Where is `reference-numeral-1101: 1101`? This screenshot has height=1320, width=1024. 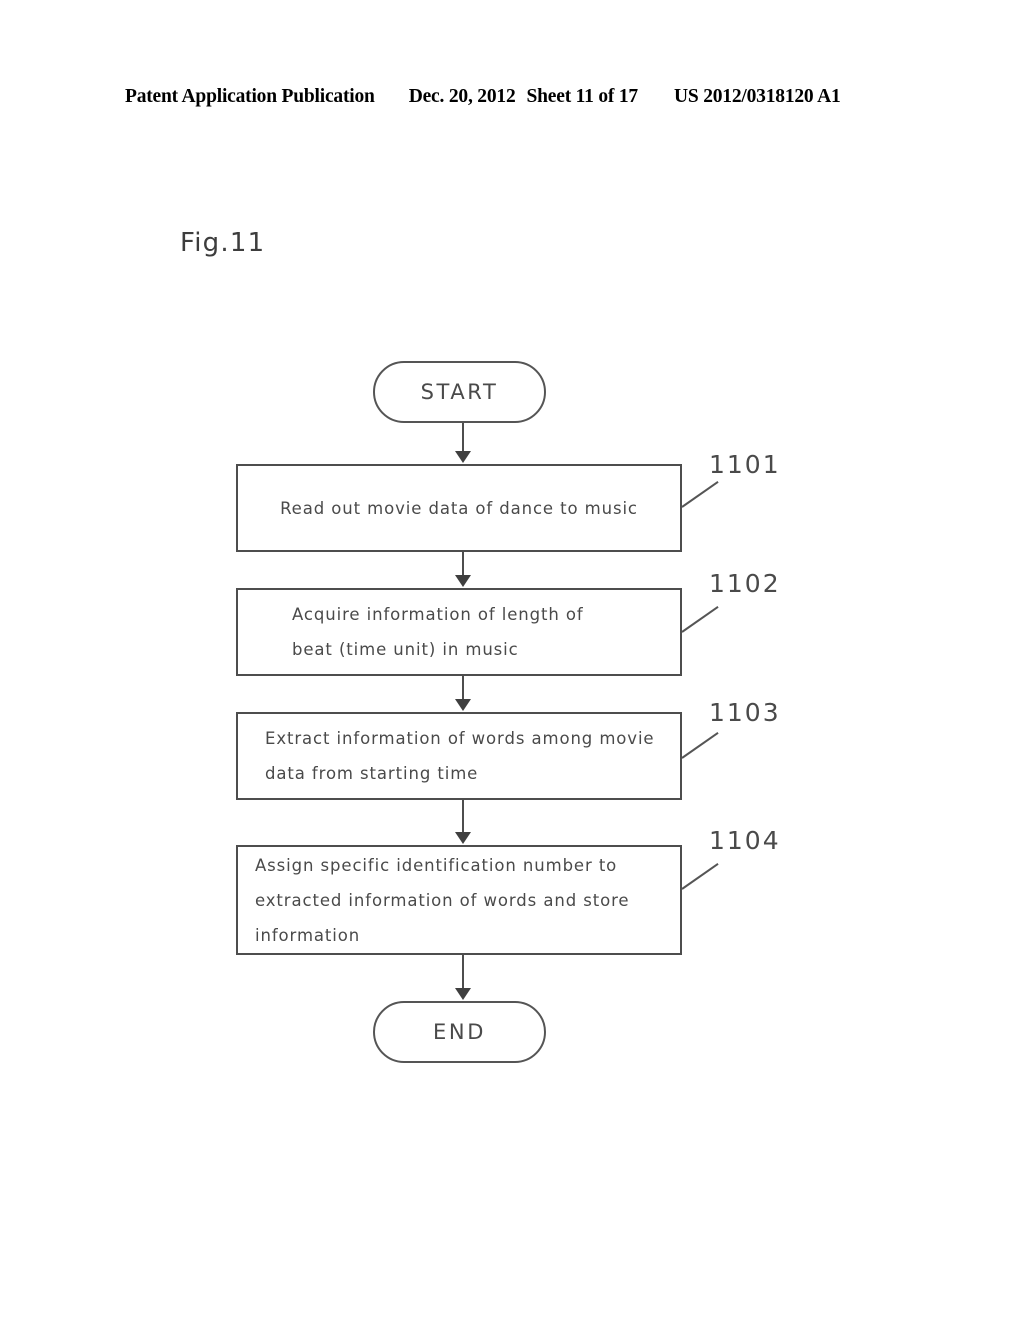
reference-numeral-1101: 1101 is located at coordinates (745, 464).